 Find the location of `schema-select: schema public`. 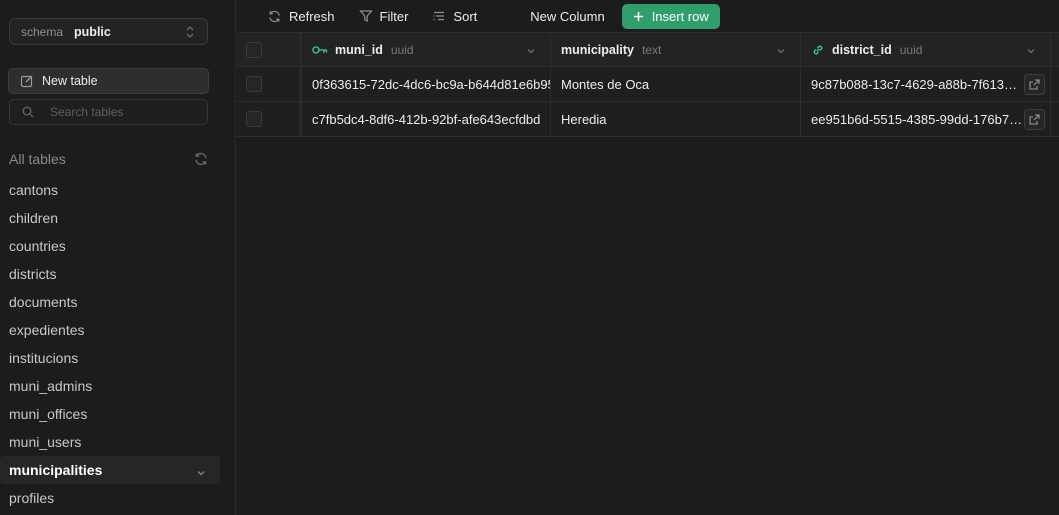

schema-select: schema public is located at coordinates (108, 31).